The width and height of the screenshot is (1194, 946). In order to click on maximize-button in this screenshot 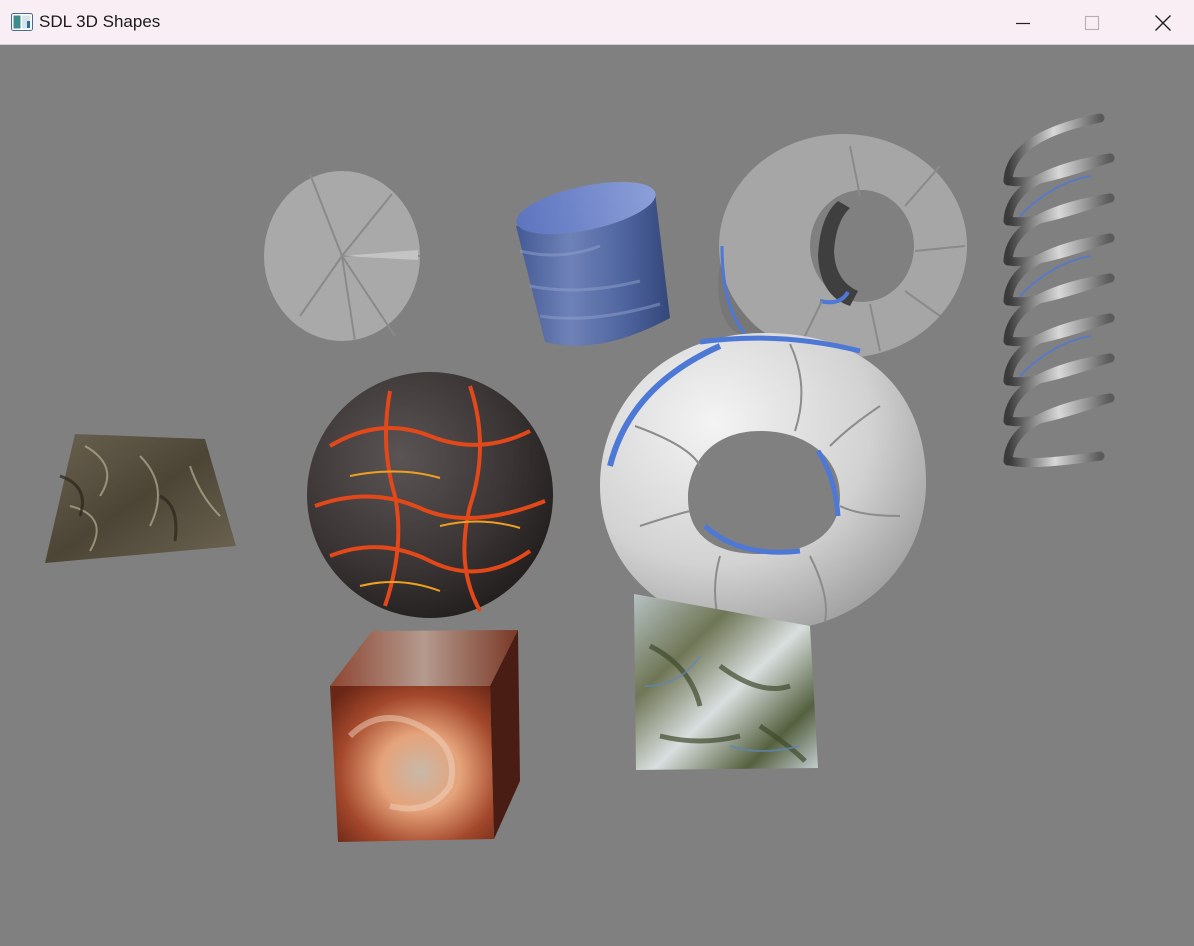, I will do `click(1092, 22)`.